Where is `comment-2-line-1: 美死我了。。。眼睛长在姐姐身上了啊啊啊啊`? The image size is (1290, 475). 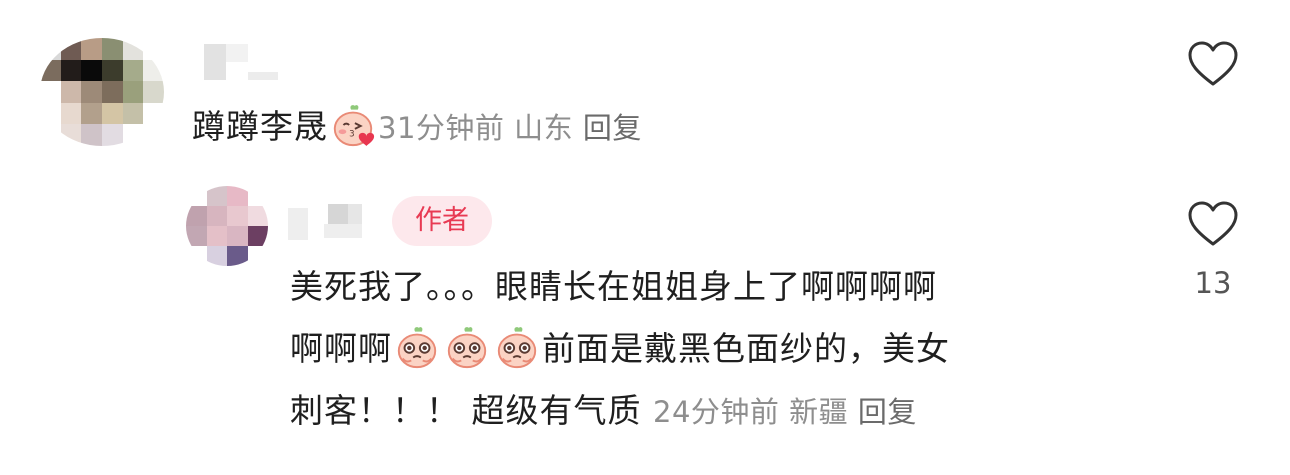 comment-2-line-1: 美死我了。。。眼睛长在姐姐身上了啊啊啊啊 is located at coordinates (715, 287).